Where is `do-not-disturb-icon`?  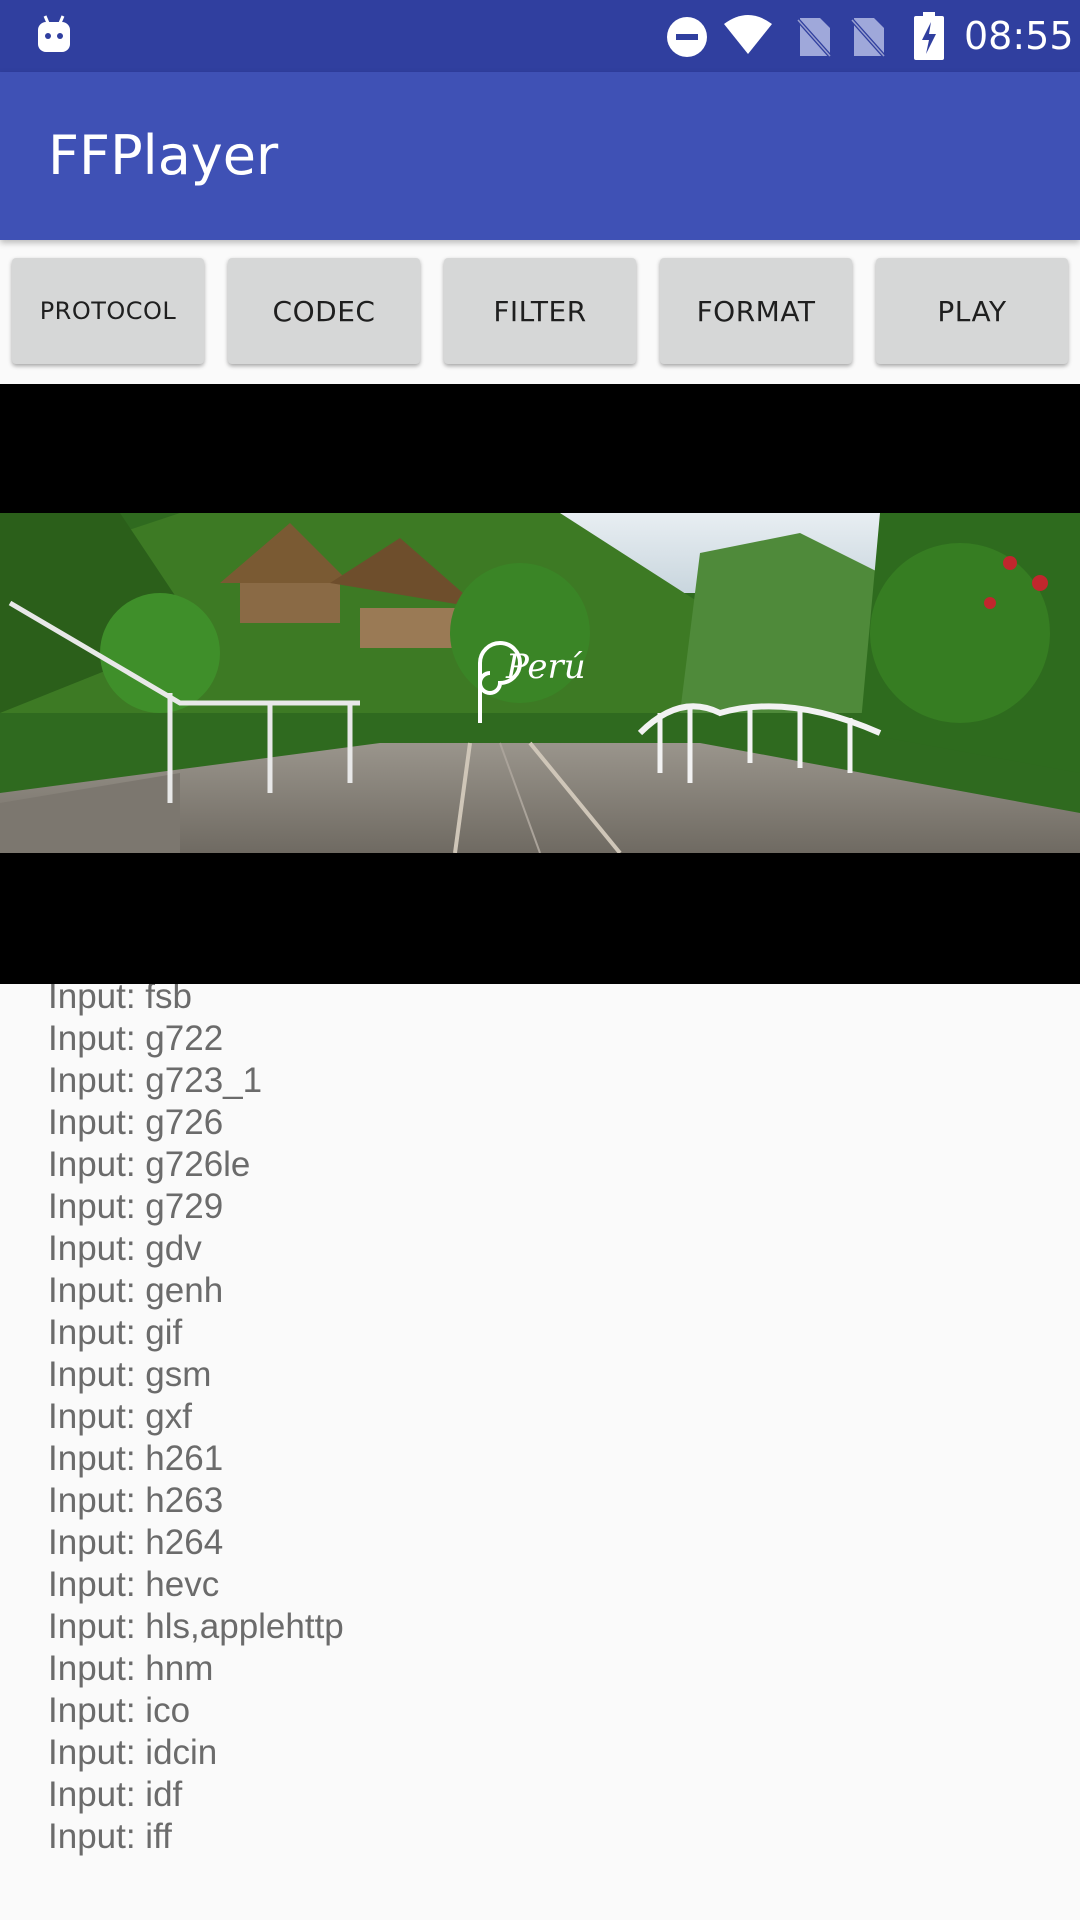
do-not-disturb-icon is located at coordinates (687, 37).